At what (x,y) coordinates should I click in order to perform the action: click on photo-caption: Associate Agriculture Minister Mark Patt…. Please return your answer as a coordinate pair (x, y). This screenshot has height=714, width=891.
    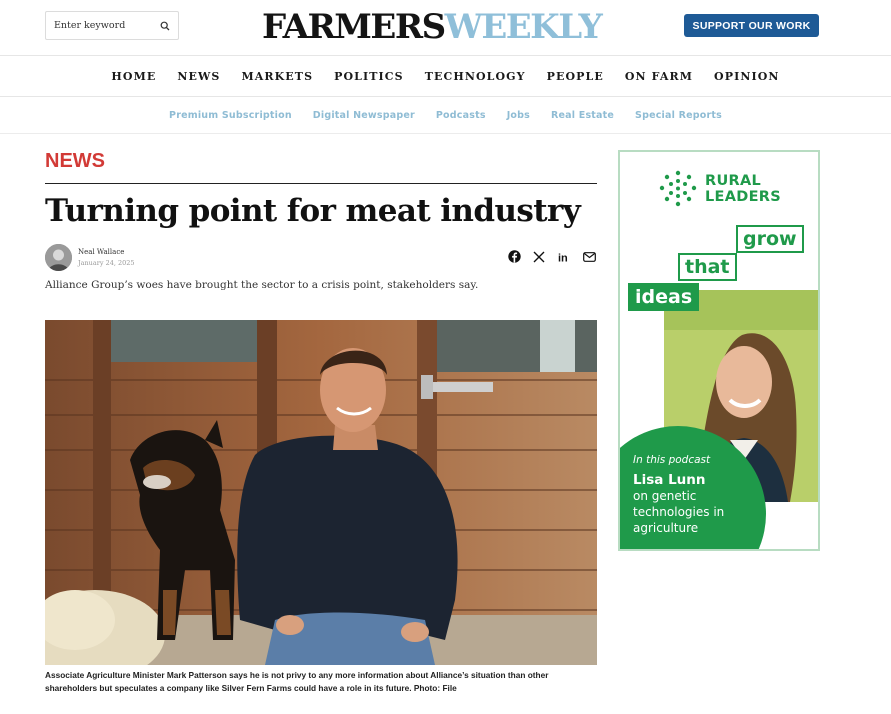
    Looking at the image, I should click on (321, 682).